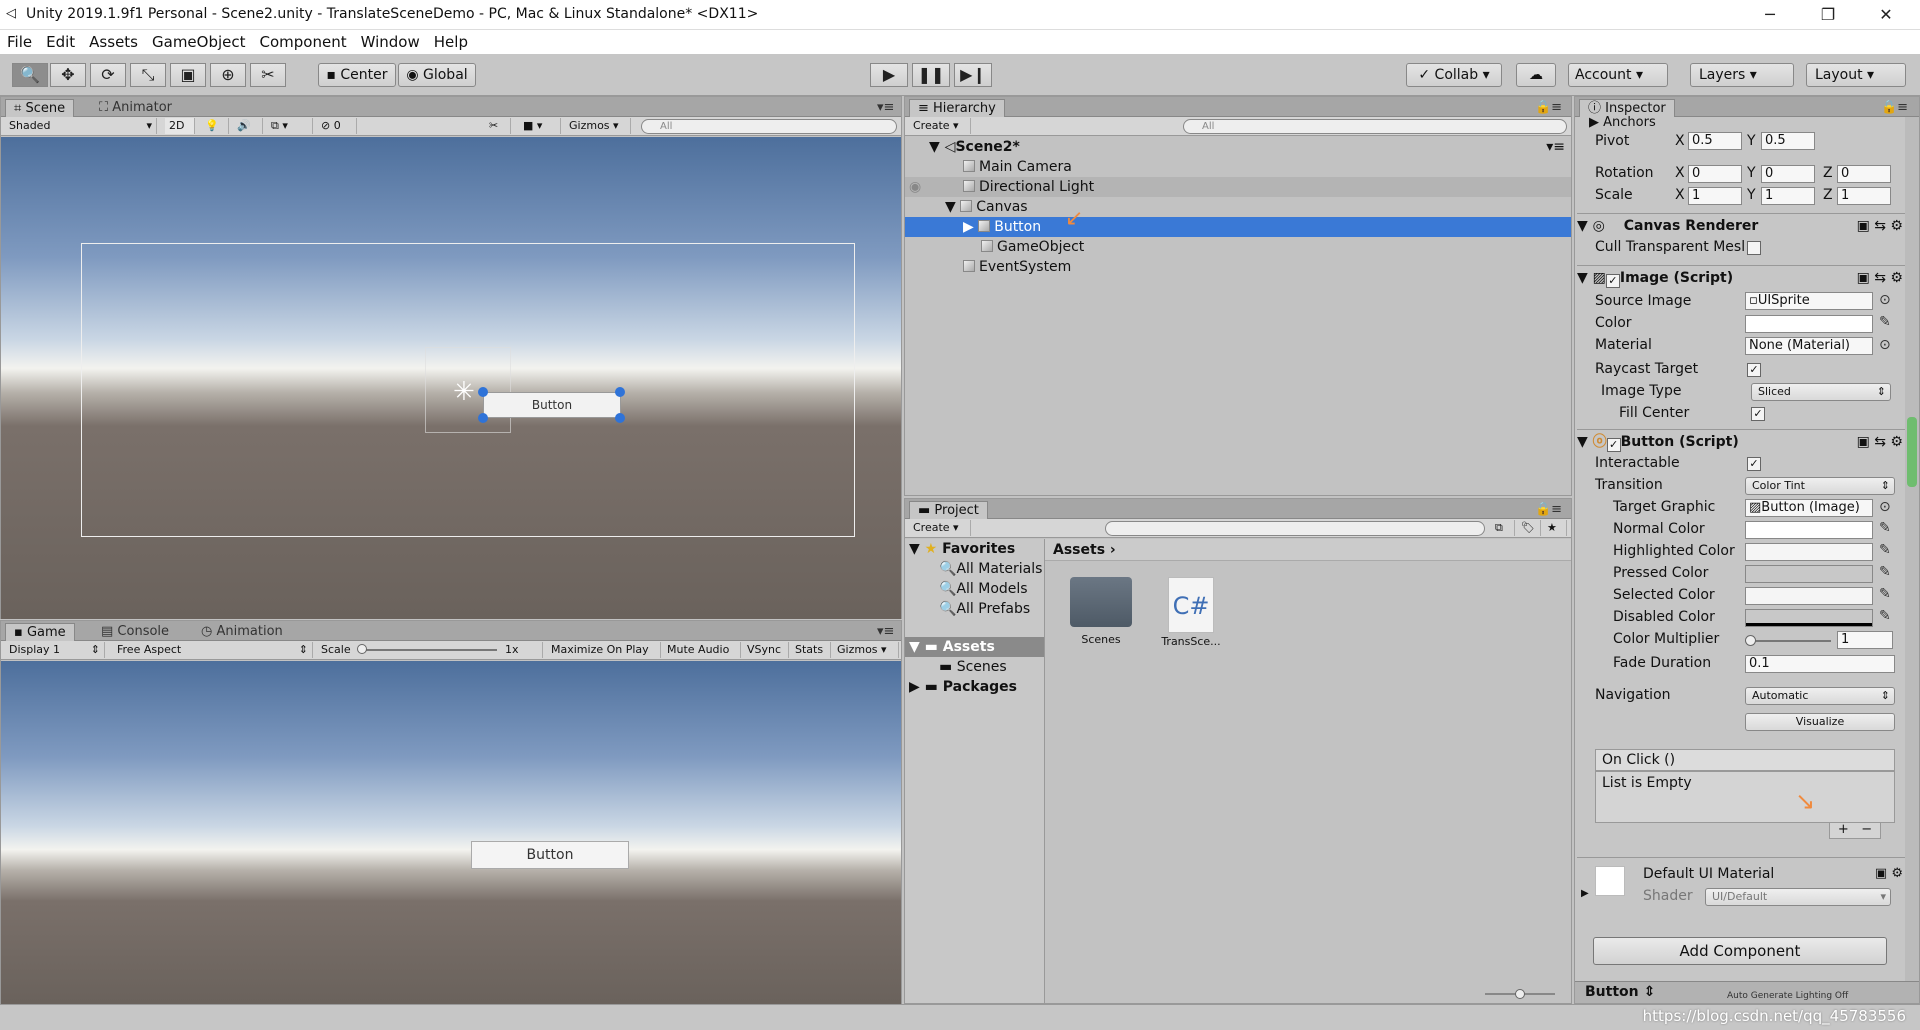 This screenshot has width=1920, height=1030. What do you see at coordinates (1821, 392) in the screenshot?
I see `image-type-dropdown: Sliced ⇕` at bounding box center [1821, 392].